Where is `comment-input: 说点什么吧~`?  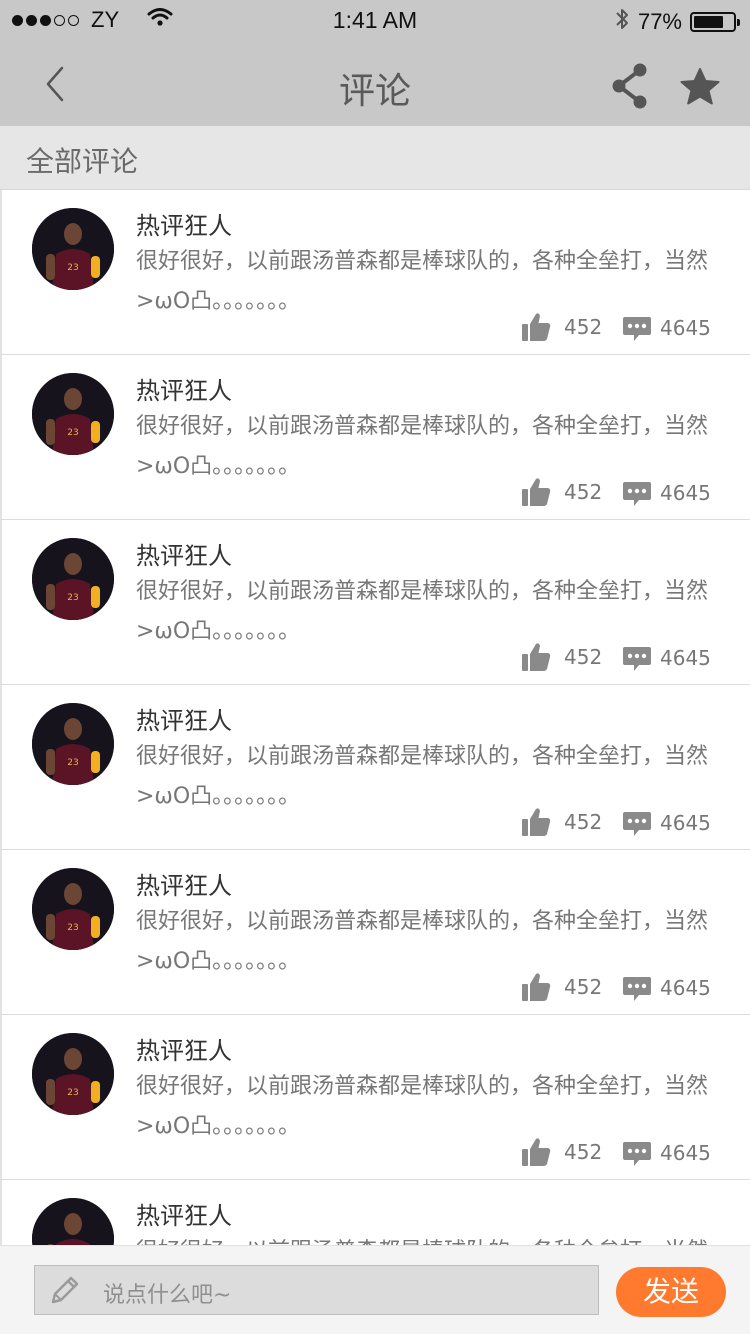 comment-input: 说点什么吧~ is located at coordinates (316, 1290).